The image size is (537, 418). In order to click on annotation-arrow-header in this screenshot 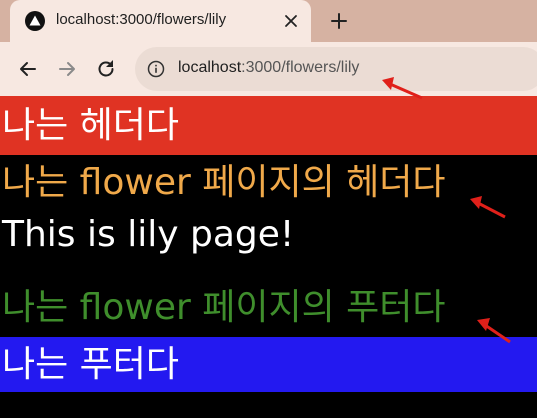, I will do `click(488, 207)`.